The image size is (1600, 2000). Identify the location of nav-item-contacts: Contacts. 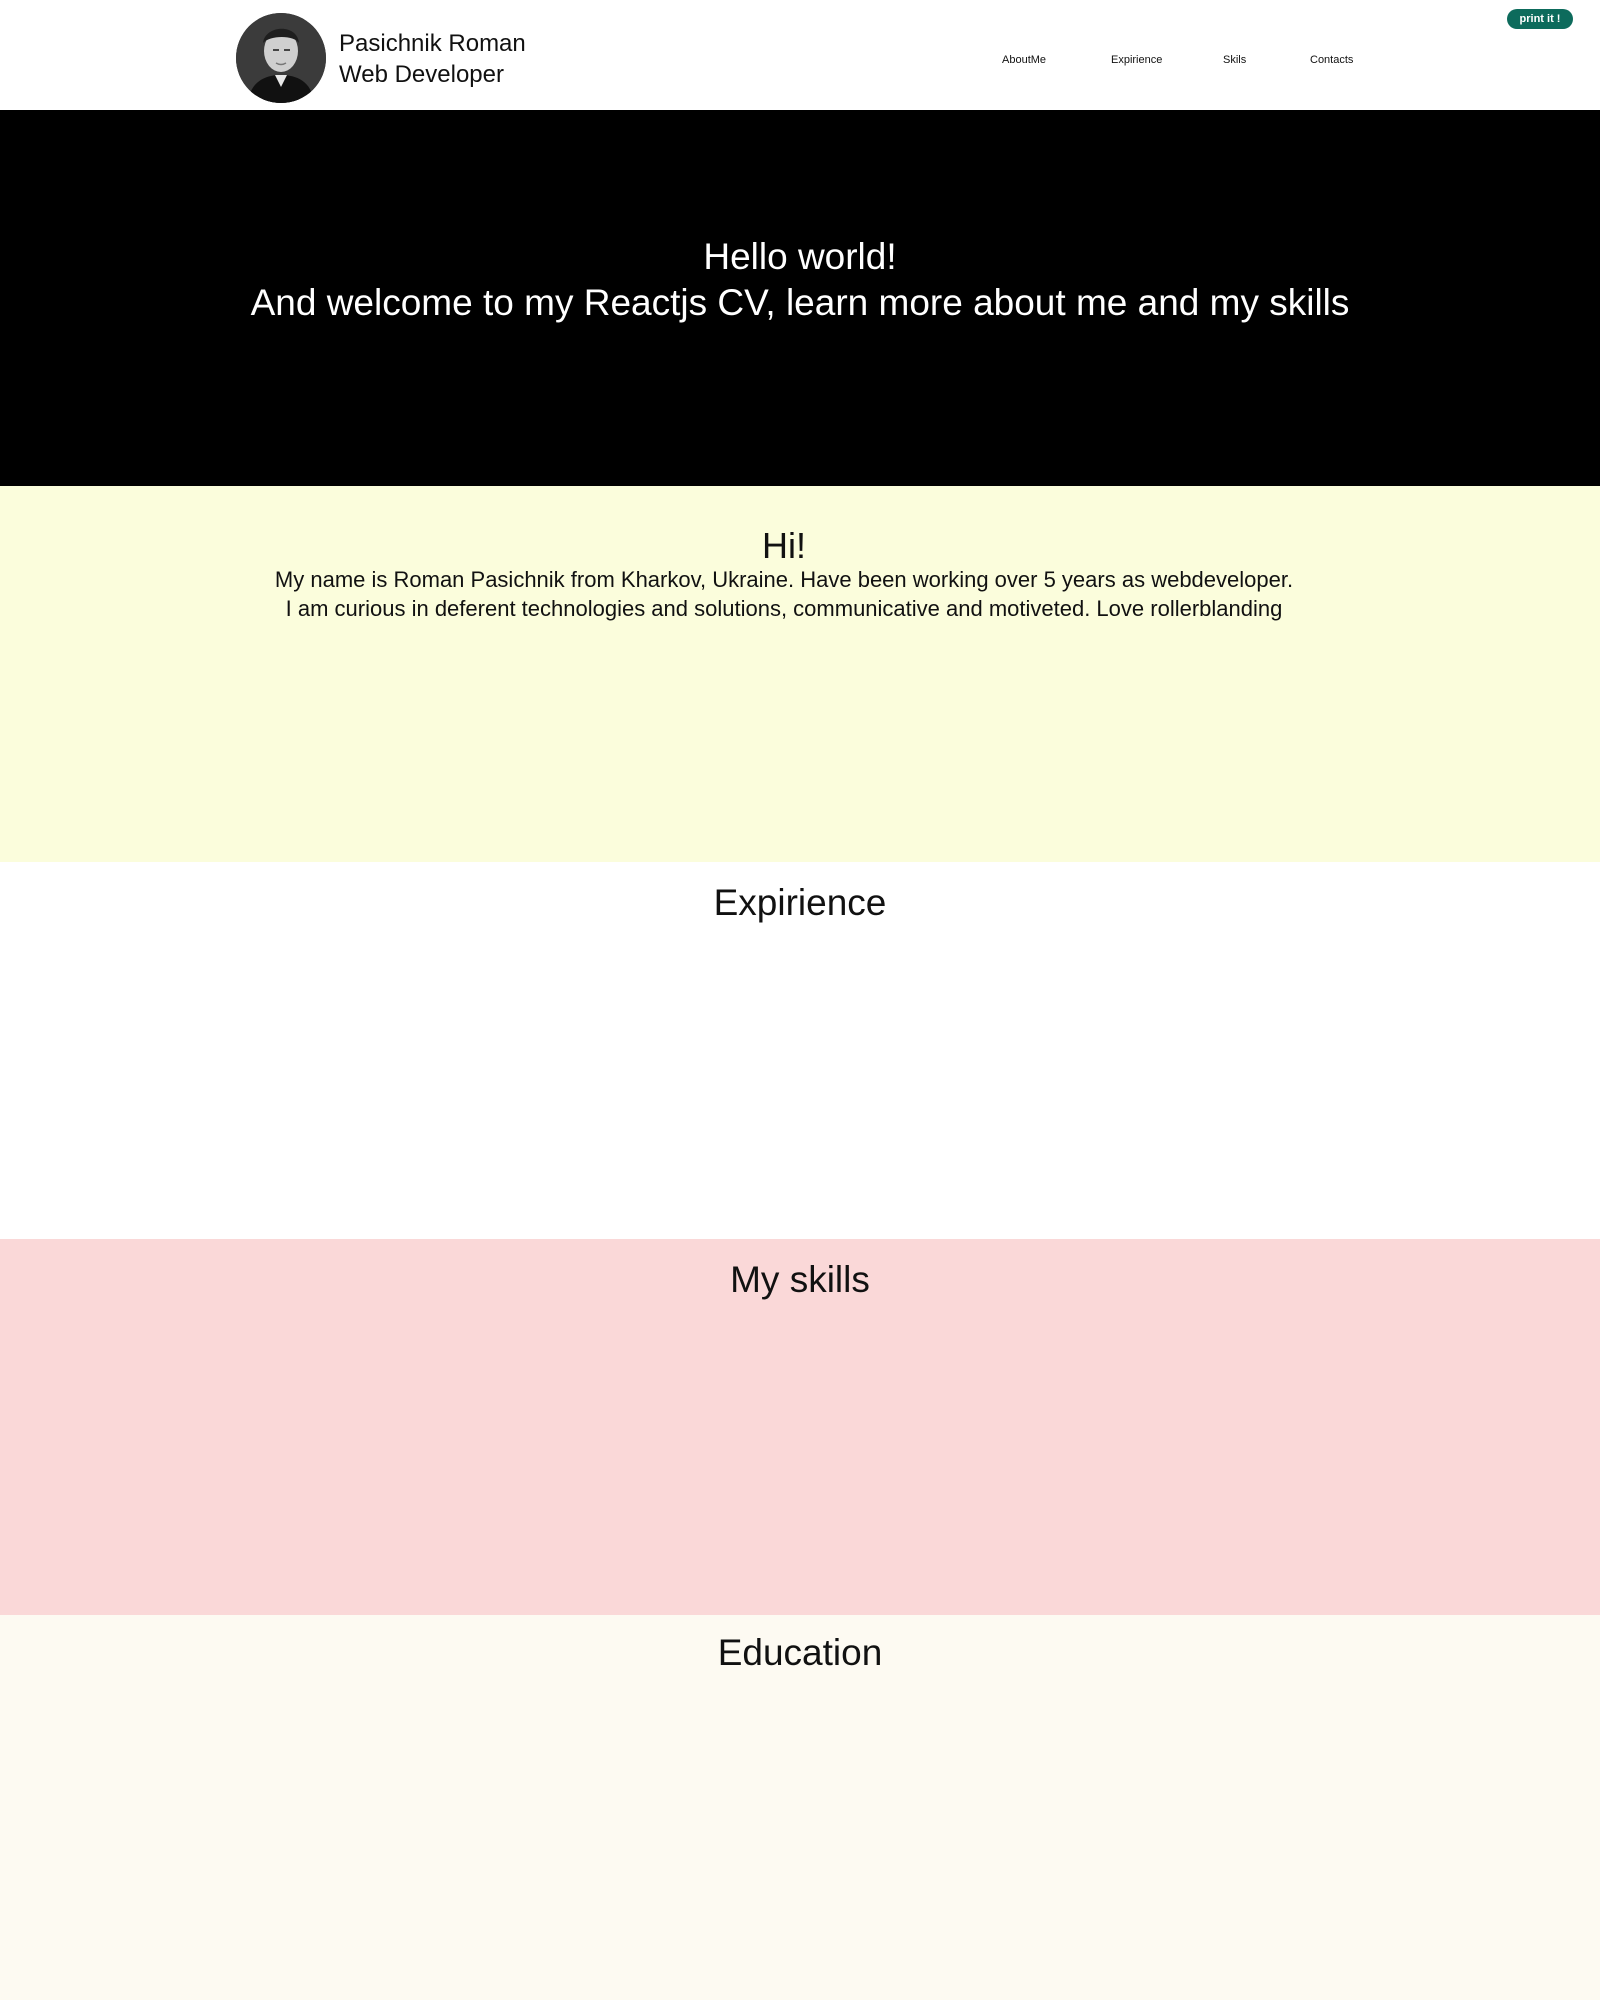
(1331, 60).